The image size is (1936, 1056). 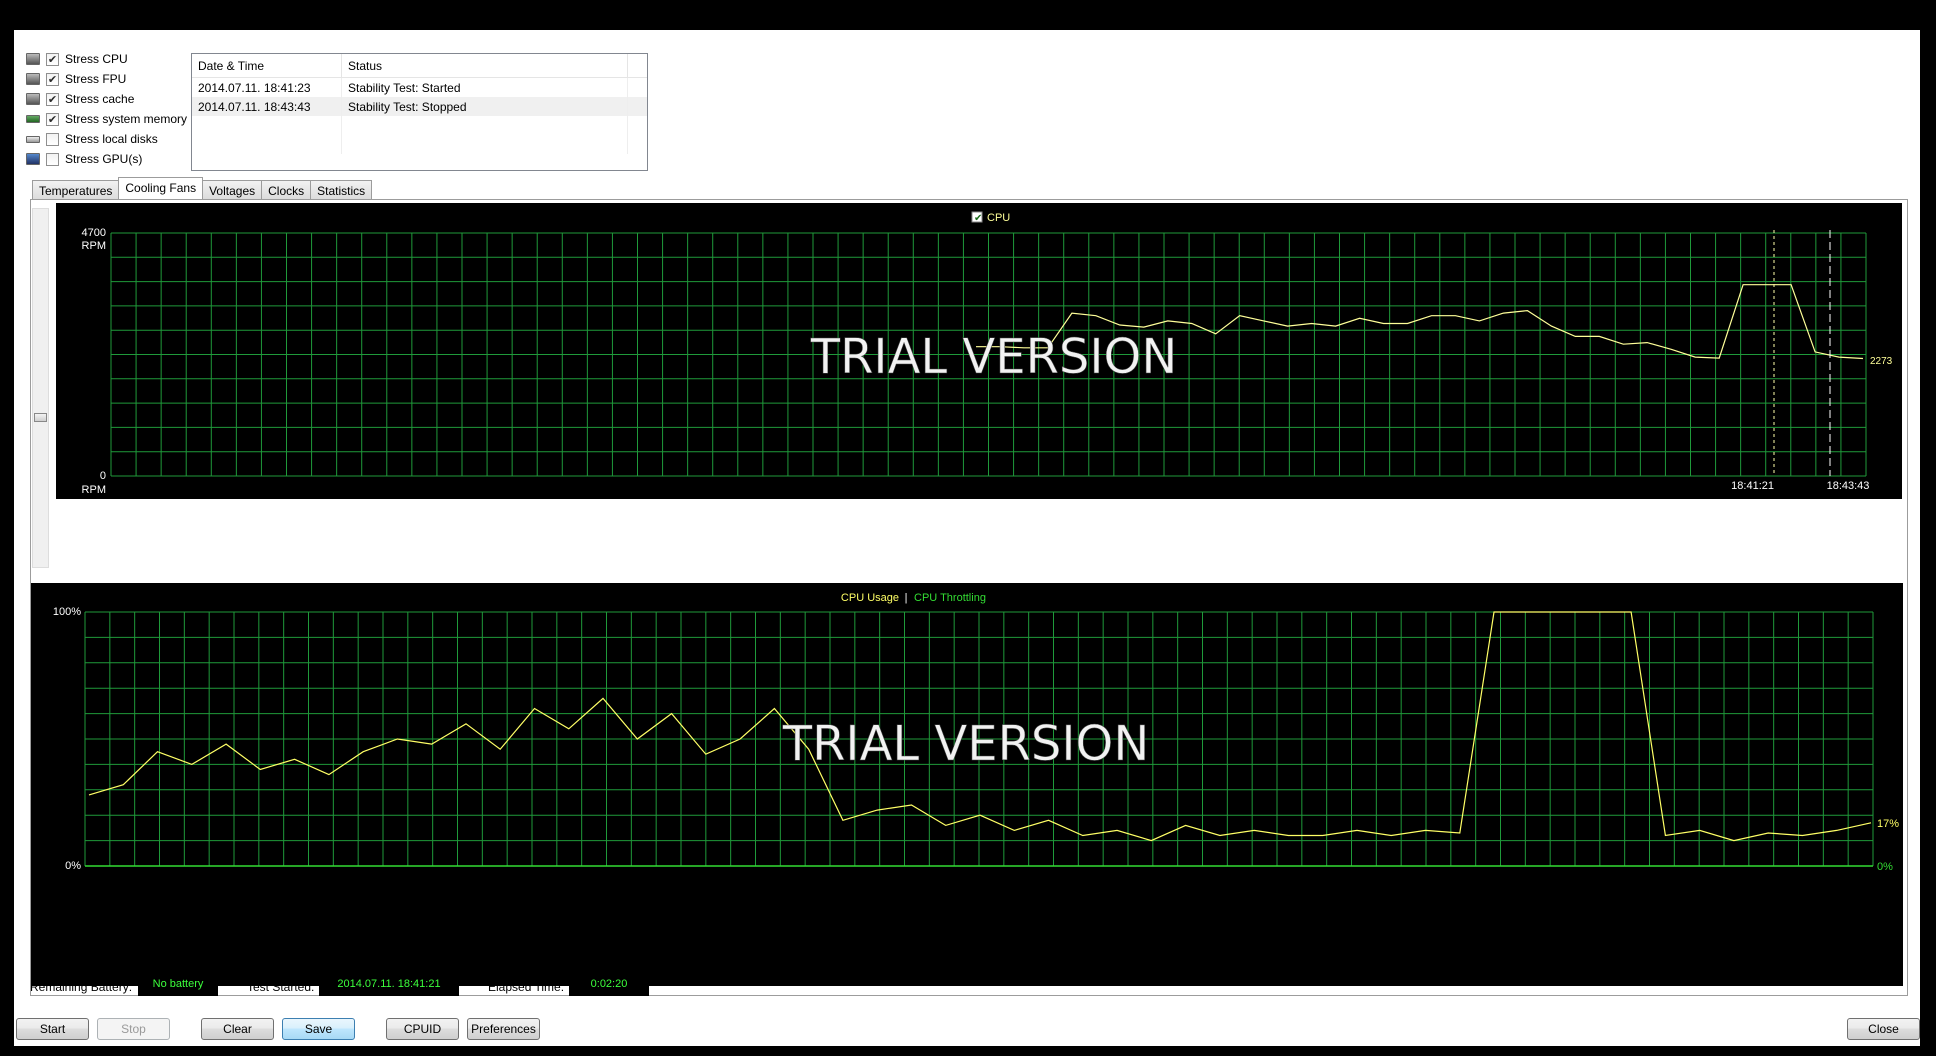 What do you see at coordinates (104, 159) in the screenshot?
I see `stress-gpu-label: Stress GPU(s)` at bounding box center [104, 159].